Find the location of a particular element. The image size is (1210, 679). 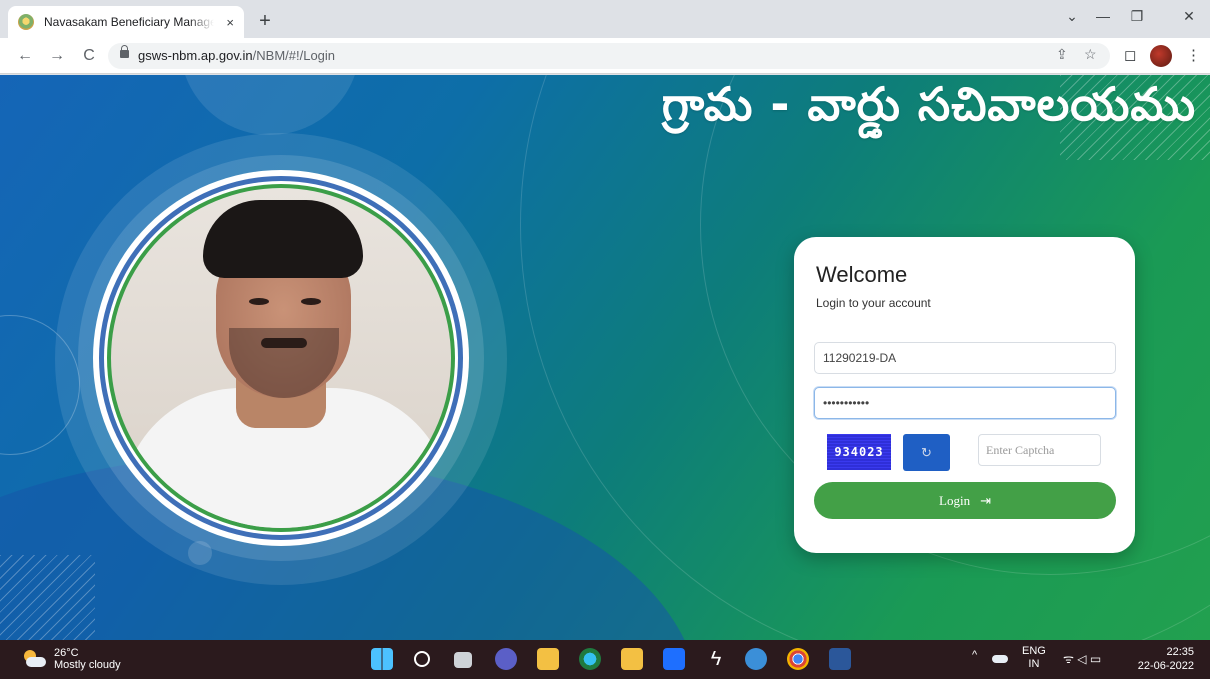

region-code: IN is located at coordinates (1034, 664).